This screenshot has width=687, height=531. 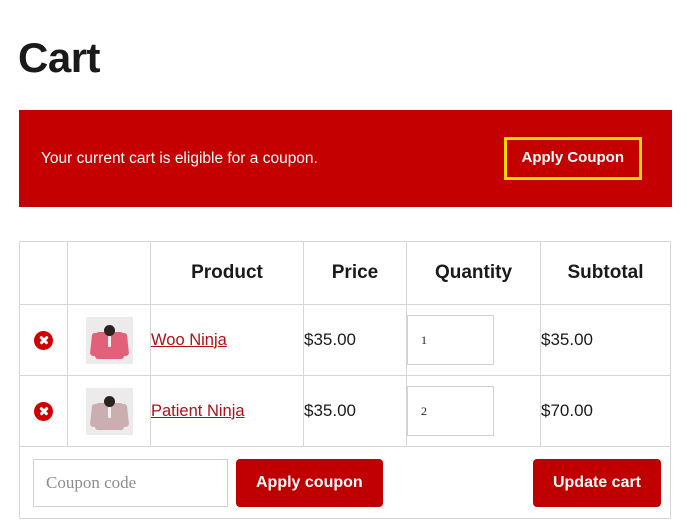 I want to click on apply-coupon-button: Apply coupon, so click(x=309, y=482).